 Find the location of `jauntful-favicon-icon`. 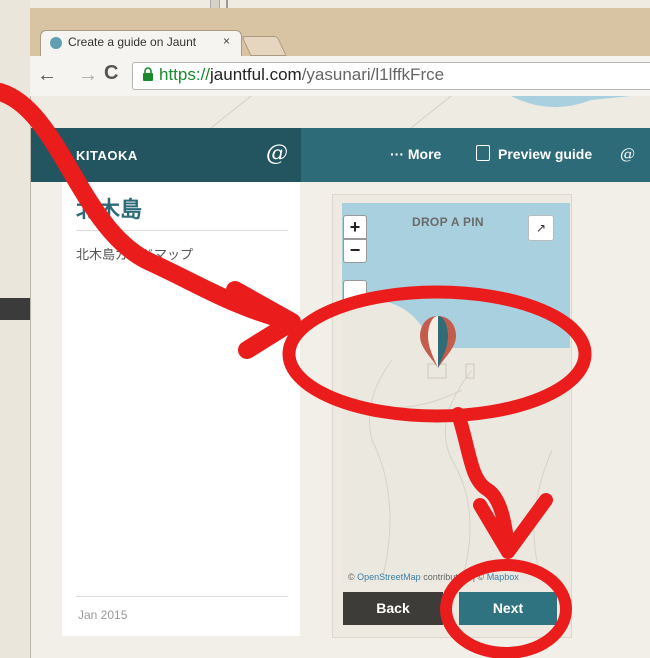

jauntful-favicon-icon is located at coordinates (56, 43).